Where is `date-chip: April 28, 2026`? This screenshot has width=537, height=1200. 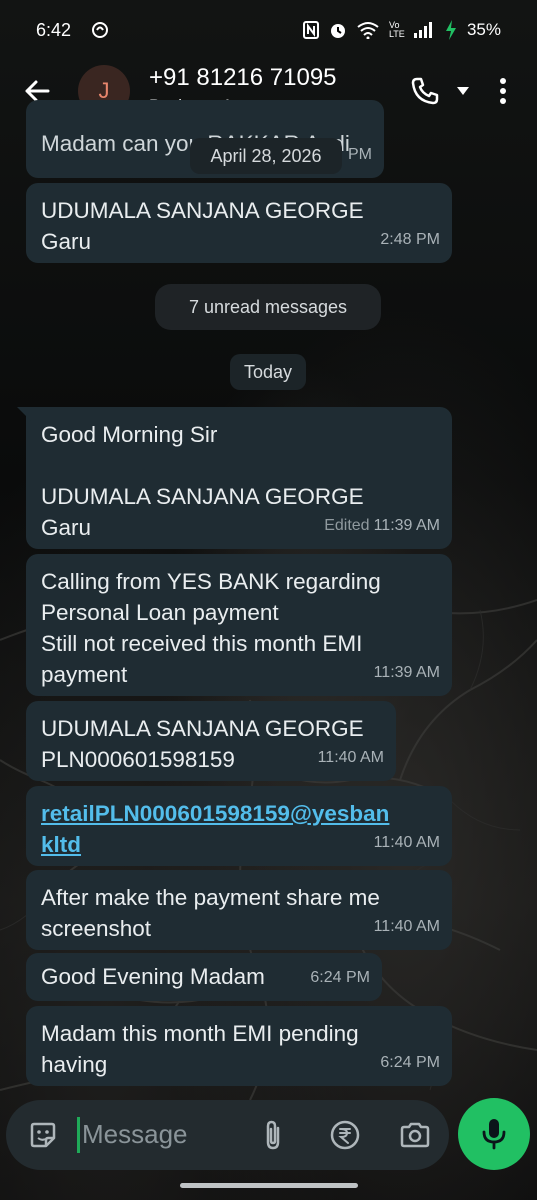 date-chip: April 28, 2026 is located at coordinates (266, 156).